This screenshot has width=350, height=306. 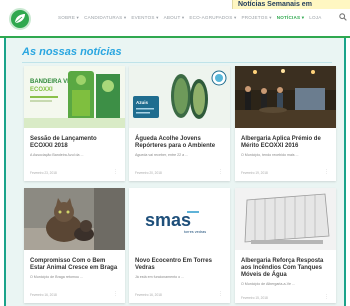 What do you see at coordinates (195, 232) in the screenshot?
I see `smas-logo-subtitle: torres vedras` at bounding box center [195, 232].